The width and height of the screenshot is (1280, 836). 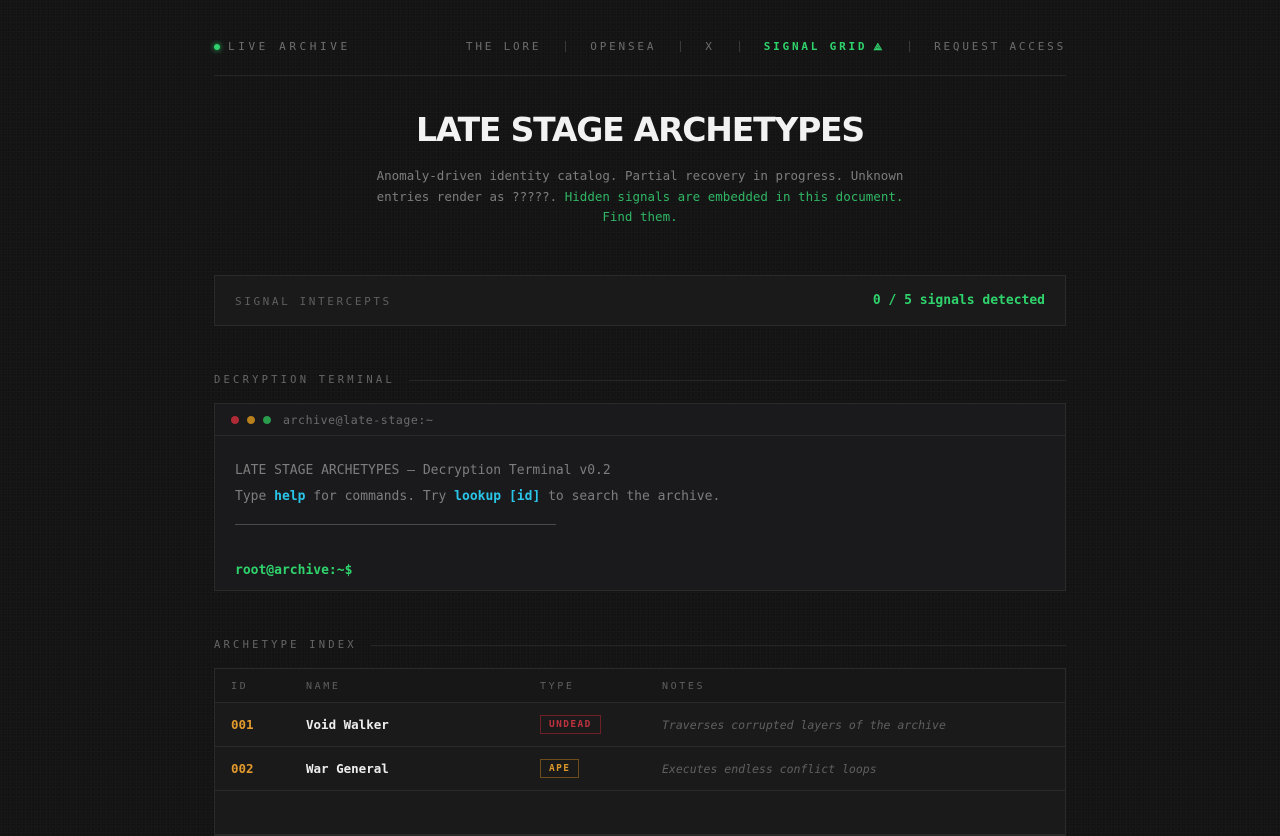 What do you see at coordinates (255, 496) in the screenshot?
I see `help-pre: Type` at bounding box center [255, 496].